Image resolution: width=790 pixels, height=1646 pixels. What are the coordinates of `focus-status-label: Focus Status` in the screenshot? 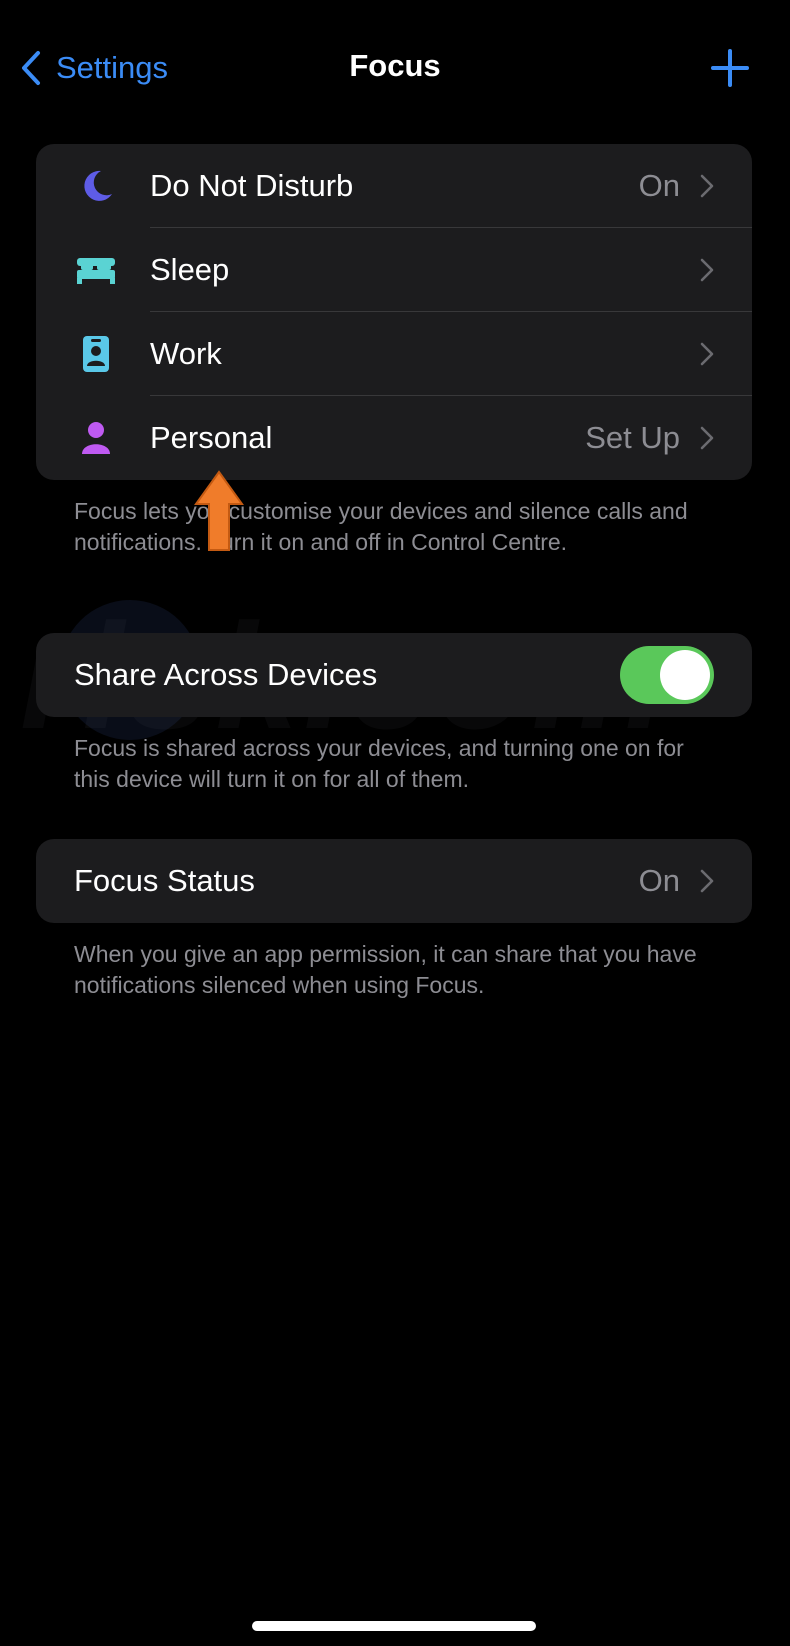 It's located at (164, 880).